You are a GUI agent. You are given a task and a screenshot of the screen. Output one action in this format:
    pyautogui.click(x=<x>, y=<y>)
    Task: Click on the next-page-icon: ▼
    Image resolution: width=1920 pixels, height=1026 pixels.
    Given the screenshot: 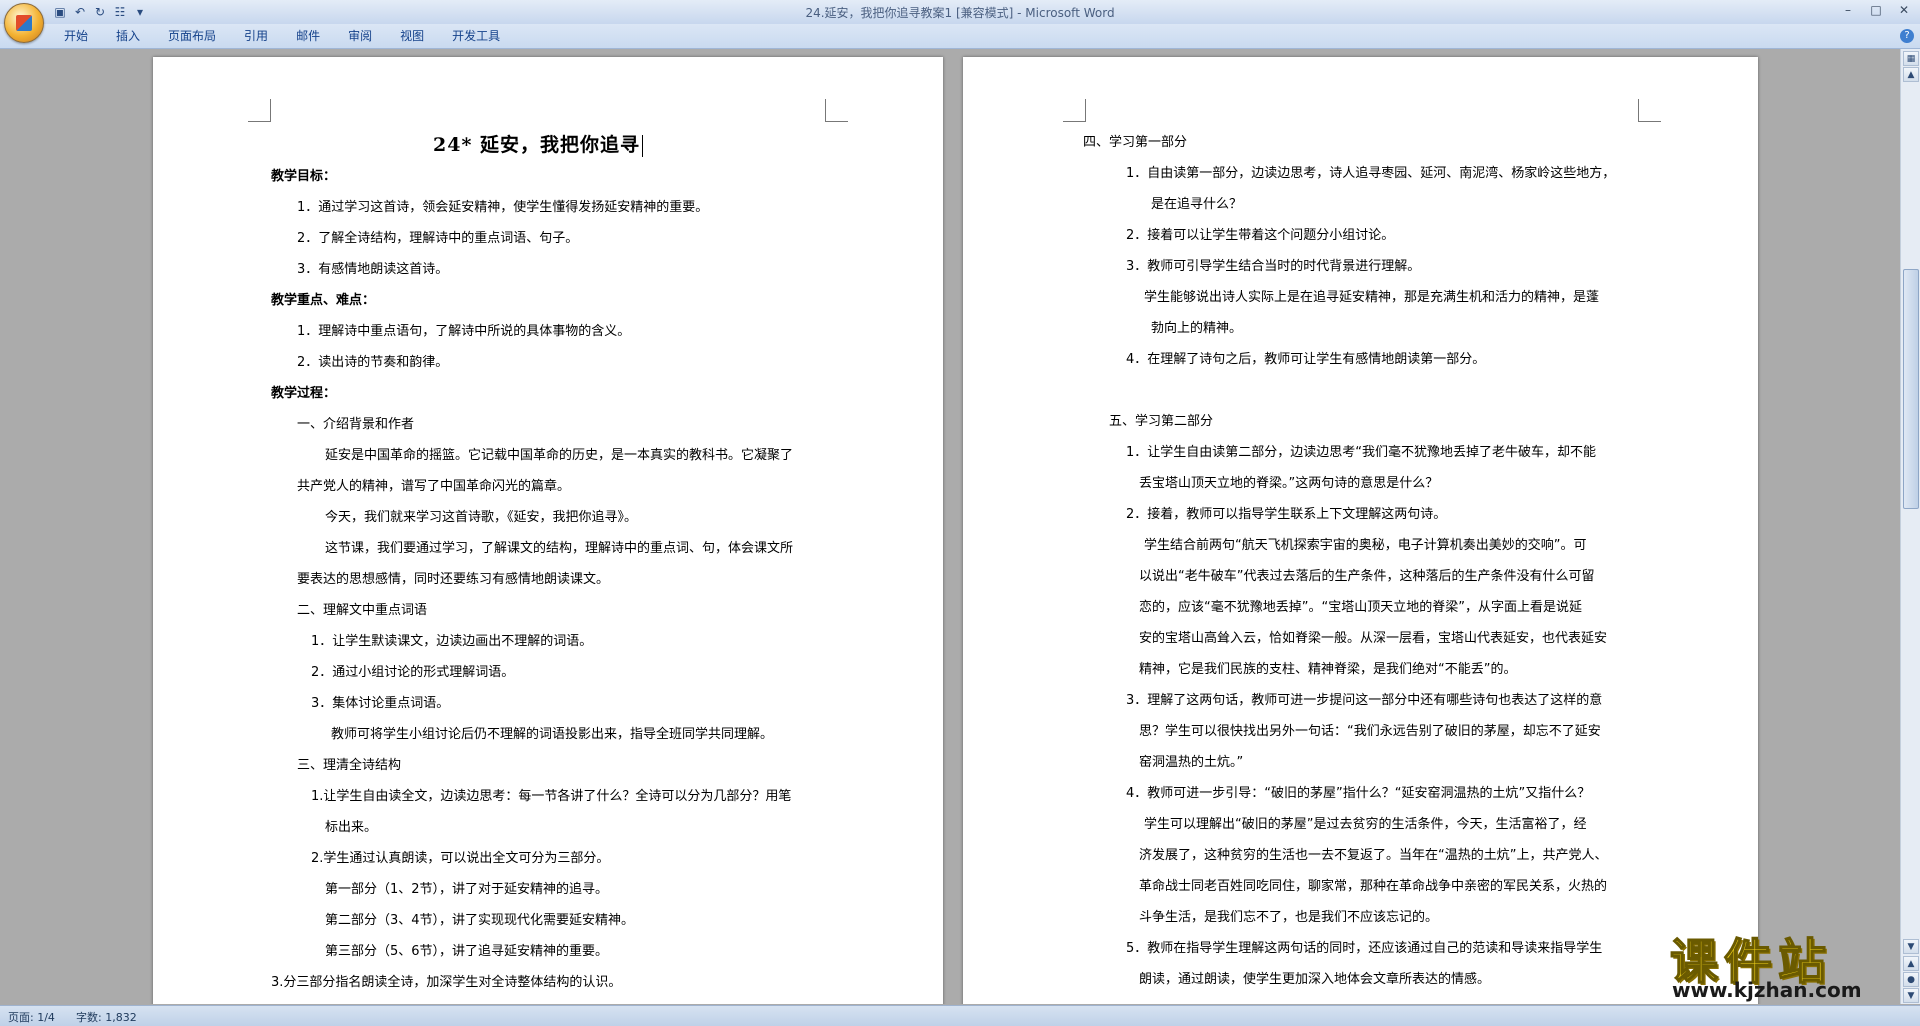 What is the action you would take?
    pyautogui.click(x=1911, y=995)
    